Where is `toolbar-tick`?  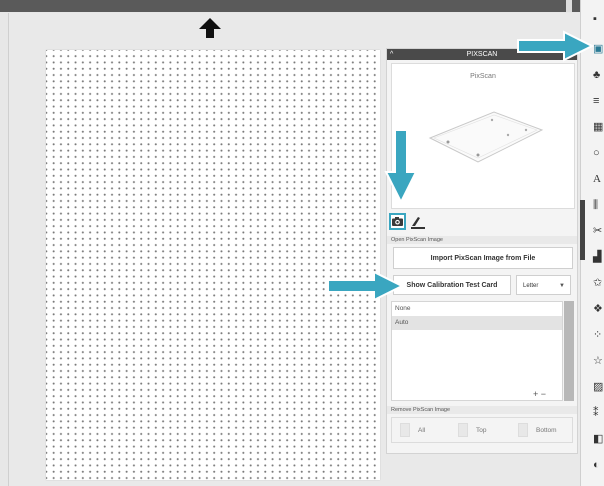 toolbar-tick is located at coordinates (569, 6).